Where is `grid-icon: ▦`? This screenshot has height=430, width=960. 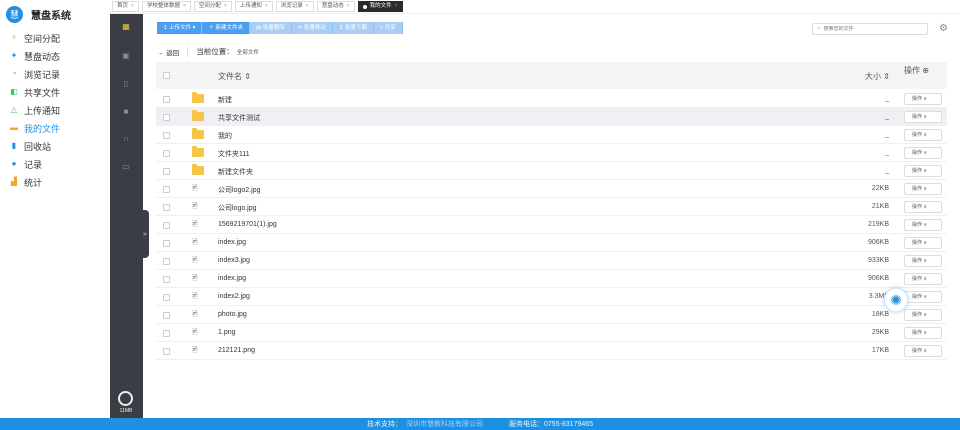
grid-icon: ▦ is located at coordinates (126, 27).